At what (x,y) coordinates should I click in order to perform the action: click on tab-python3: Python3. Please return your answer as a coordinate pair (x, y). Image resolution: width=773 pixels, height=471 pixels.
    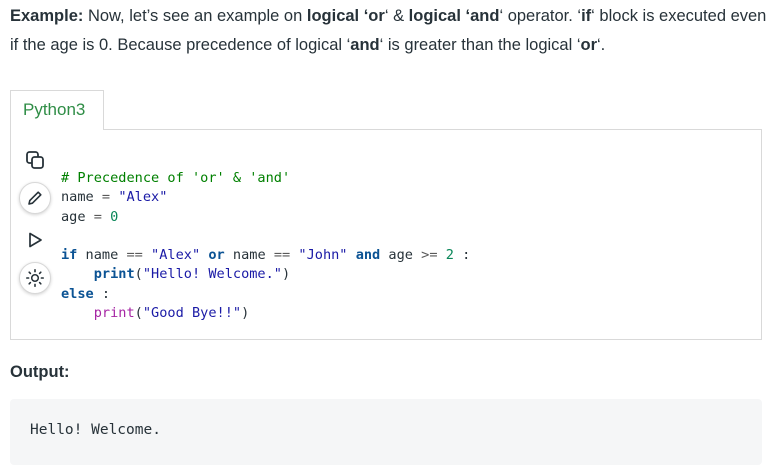
    Looking at the image, I should click on (57, 110).